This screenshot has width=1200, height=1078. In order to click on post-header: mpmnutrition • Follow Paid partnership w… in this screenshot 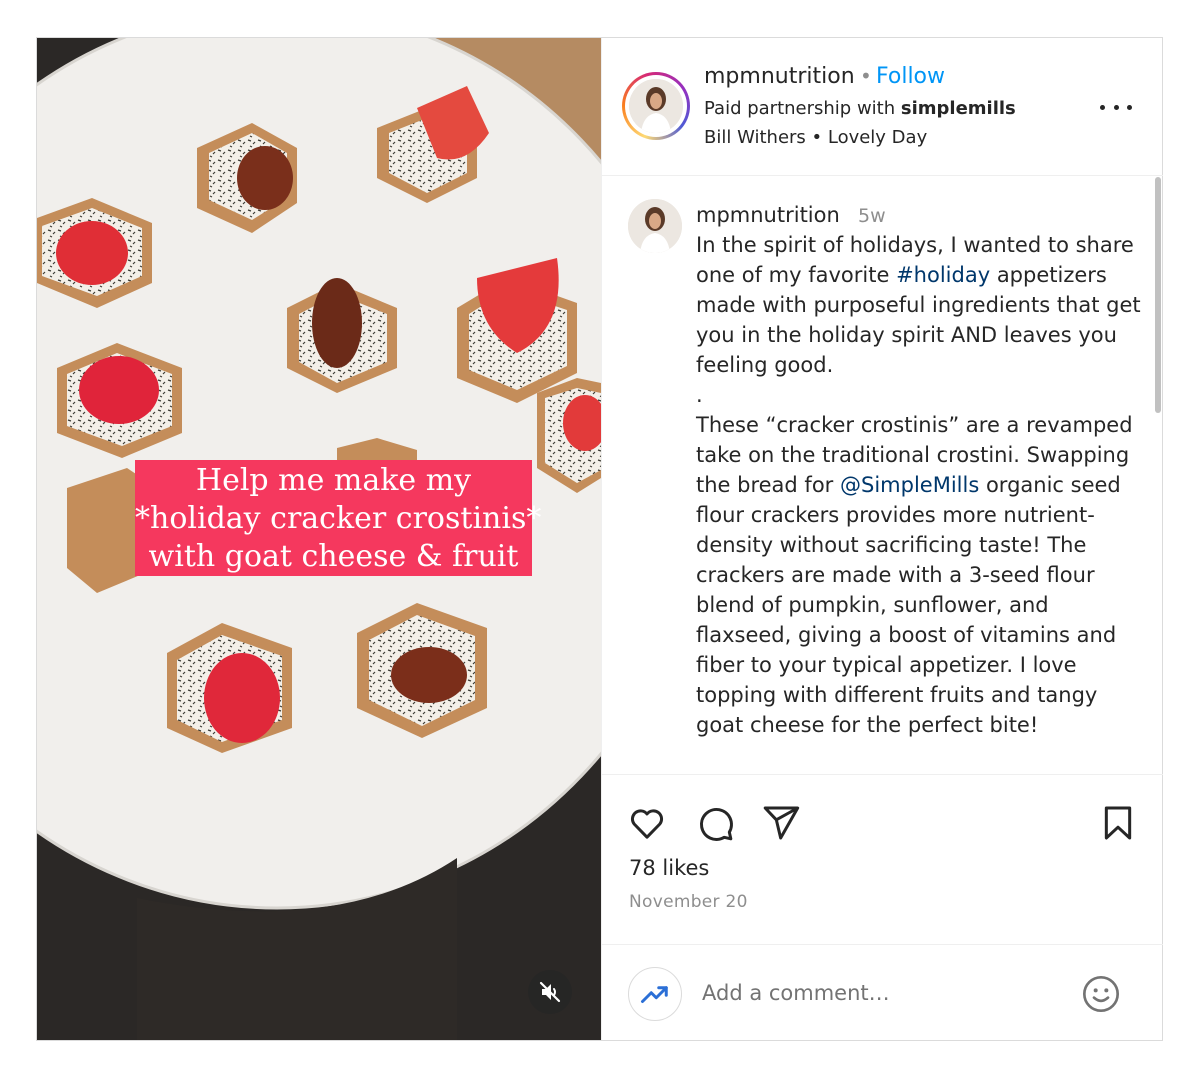, I will do `click(882, 107)`.